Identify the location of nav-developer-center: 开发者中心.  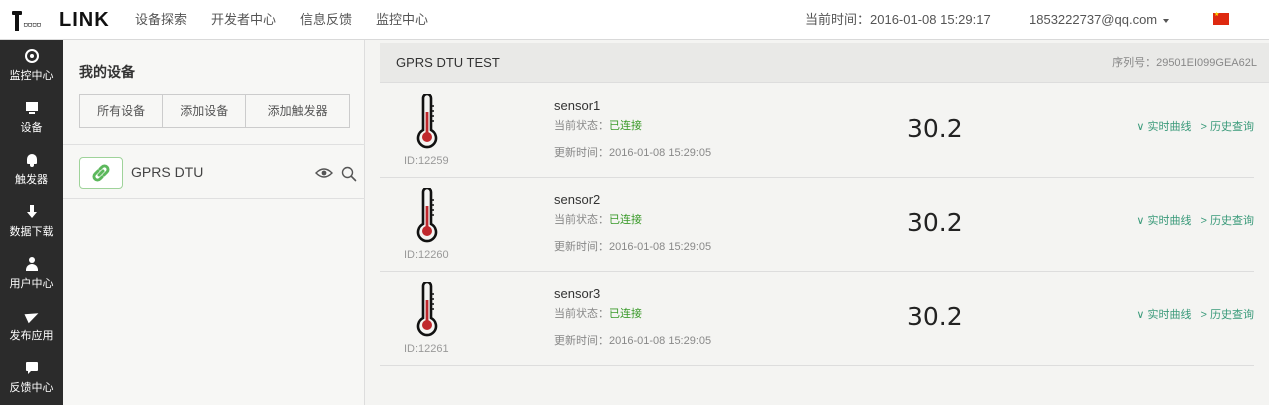
(243, 20).